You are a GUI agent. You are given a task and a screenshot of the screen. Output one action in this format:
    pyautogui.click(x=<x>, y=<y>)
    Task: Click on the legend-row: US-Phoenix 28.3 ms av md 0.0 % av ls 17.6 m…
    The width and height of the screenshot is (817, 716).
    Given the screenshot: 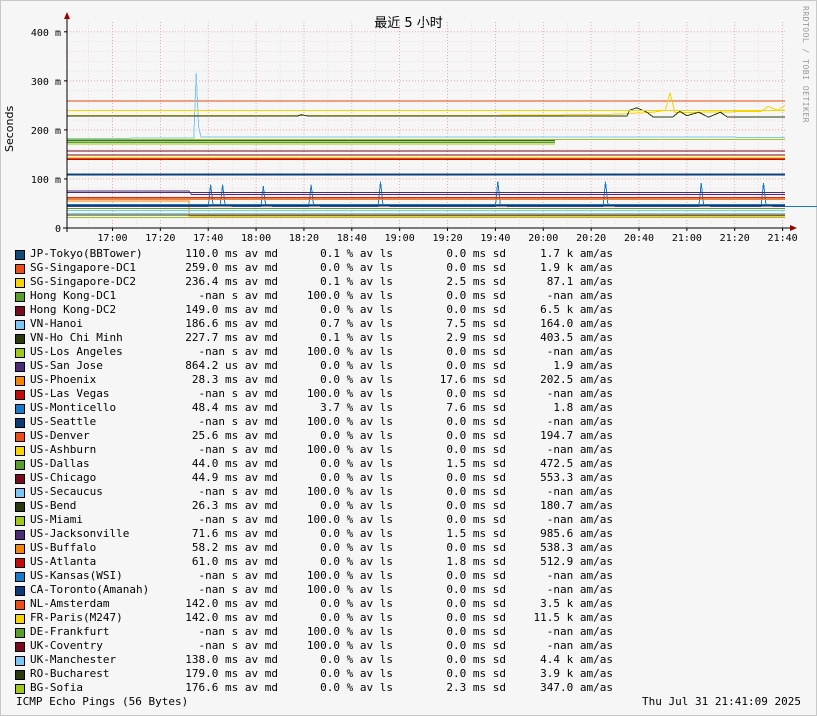 What is the action you would take?
    pyautogui.click(x=415, y=380)
    